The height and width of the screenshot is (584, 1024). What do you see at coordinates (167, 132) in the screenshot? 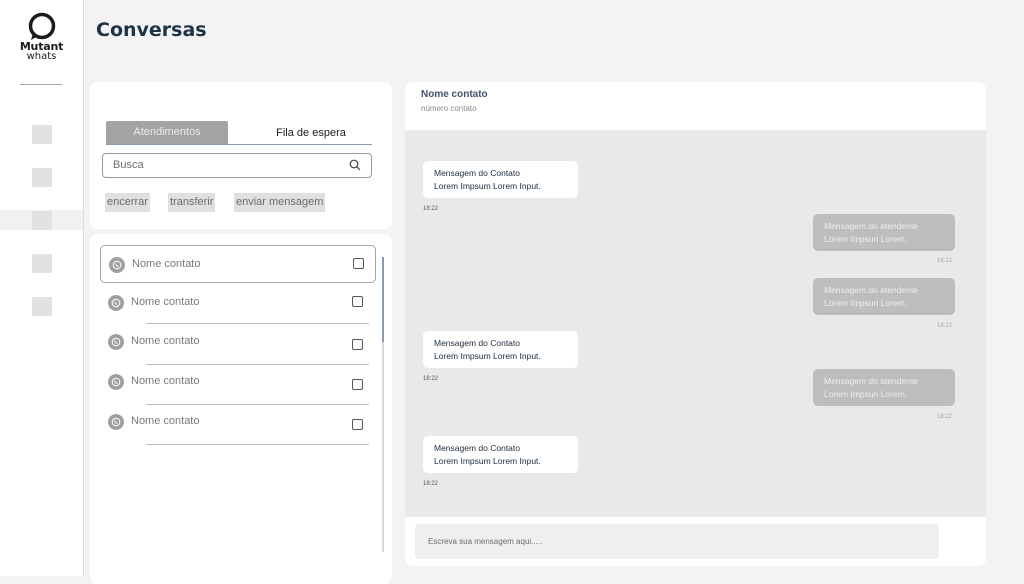
I see `tab-atendimentos: Atendimentos` at bounding box center [167, 132].